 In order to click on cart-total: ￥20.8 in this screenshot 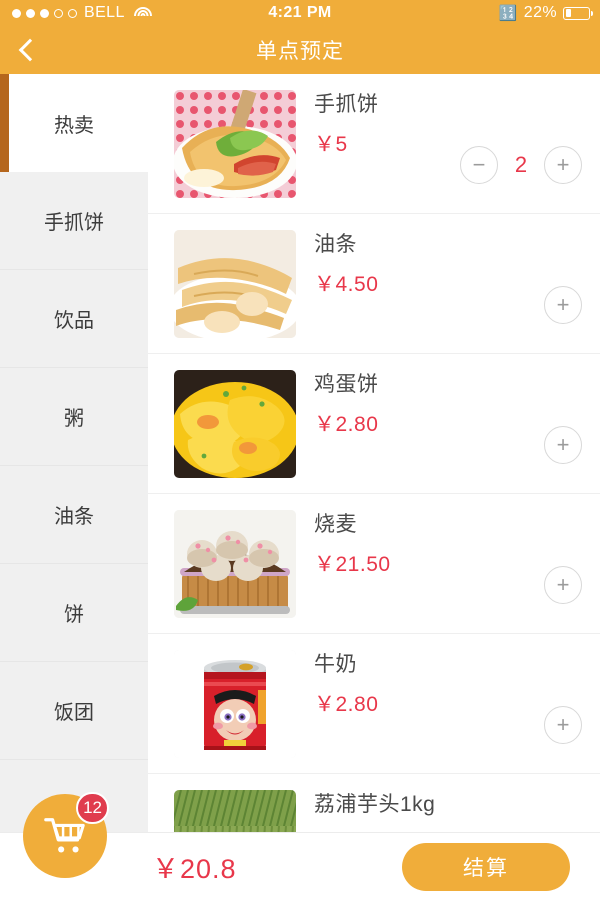, I will do `click(194, 869)`.